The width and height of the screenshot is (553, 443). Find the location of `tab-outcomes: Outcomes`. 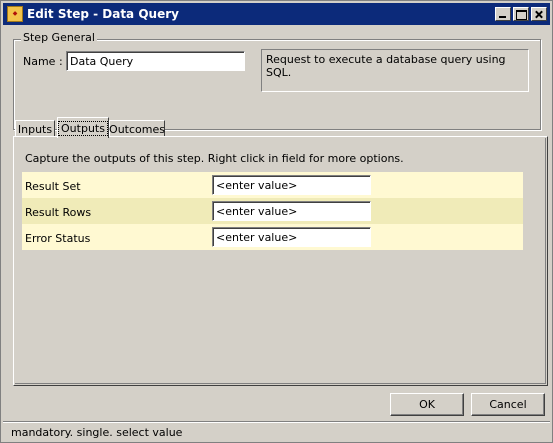

tab-outcomes: Outcomes is located at coordinates (137, 128).